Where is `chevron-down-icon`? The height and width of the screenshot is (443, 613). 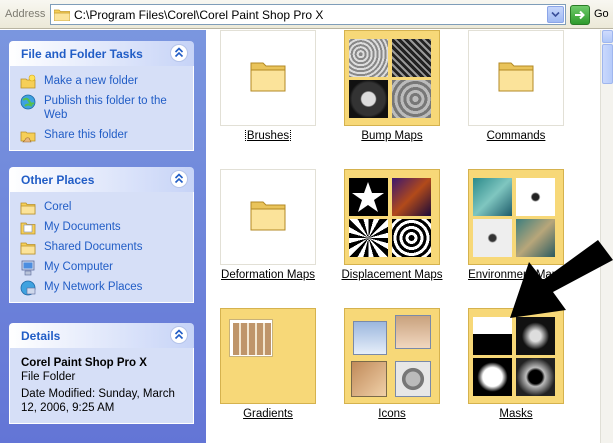
chevron-down-icon is located at coordinates (555, 14).